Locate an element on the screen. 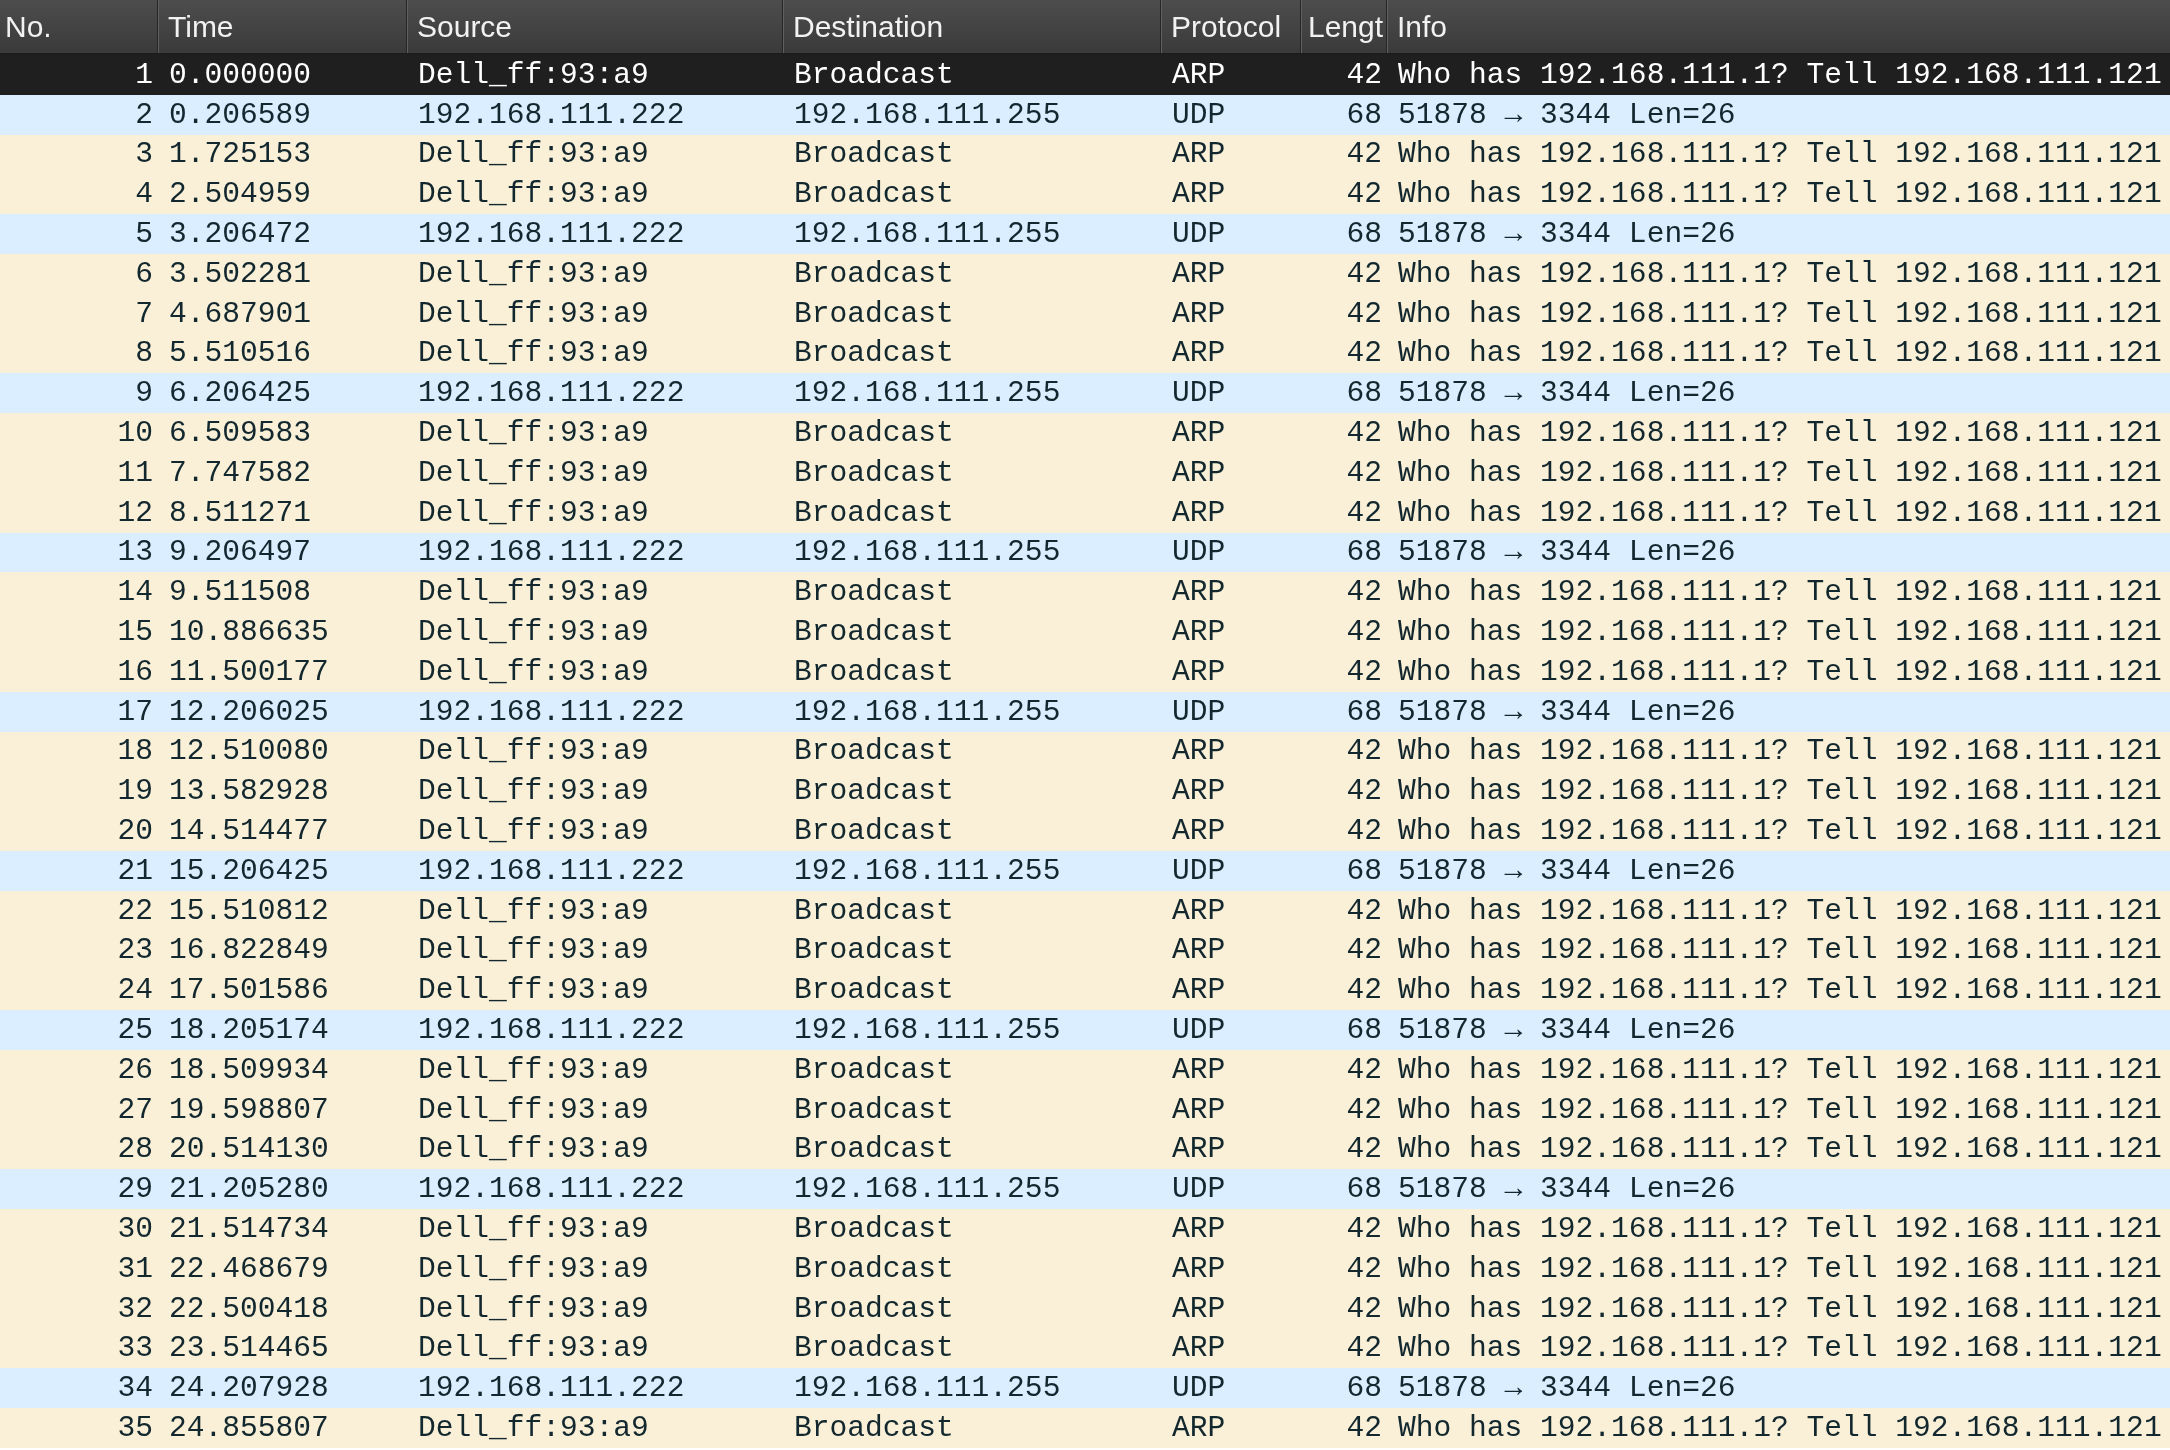 This screenshot has height=1450, width=2170. column-header: Info is located at coordinates (1778, 26).